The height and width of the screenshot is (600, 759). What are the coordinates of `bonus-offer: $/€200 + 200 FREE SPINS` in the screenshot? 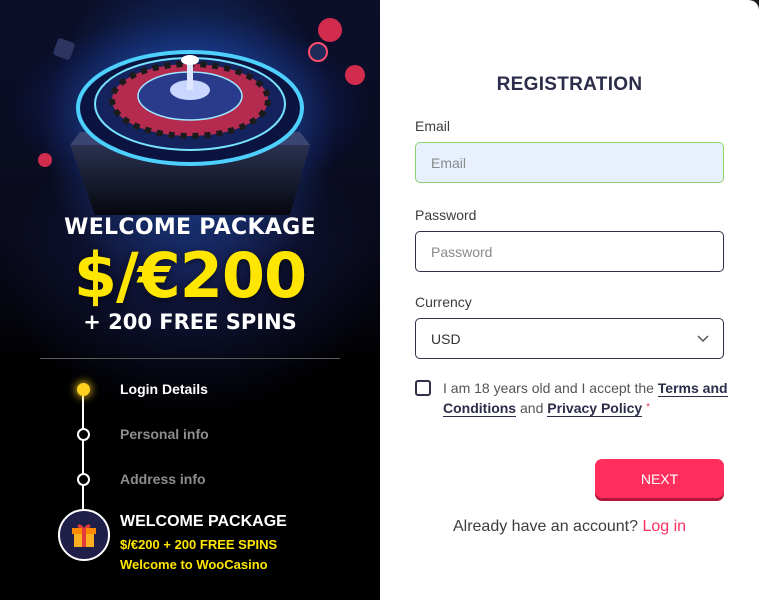 It's located at (199, 544).